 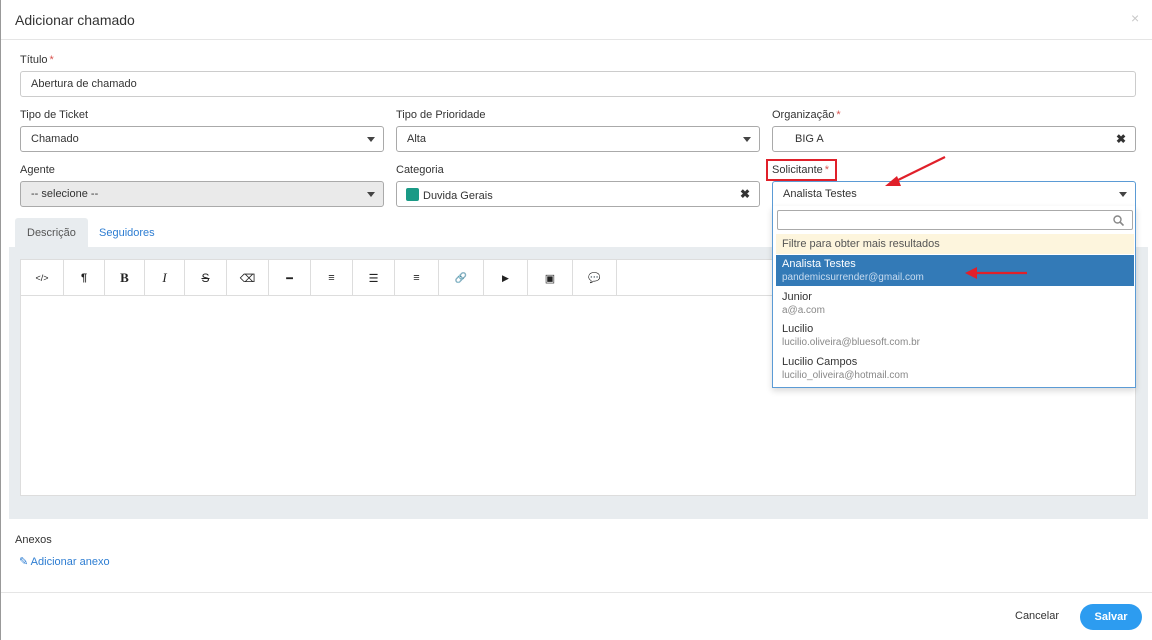 What do you see at coordinates (1111, 617) in the screenshot?
I see `save-button: Salvar` at bounding box center [1111, 617].